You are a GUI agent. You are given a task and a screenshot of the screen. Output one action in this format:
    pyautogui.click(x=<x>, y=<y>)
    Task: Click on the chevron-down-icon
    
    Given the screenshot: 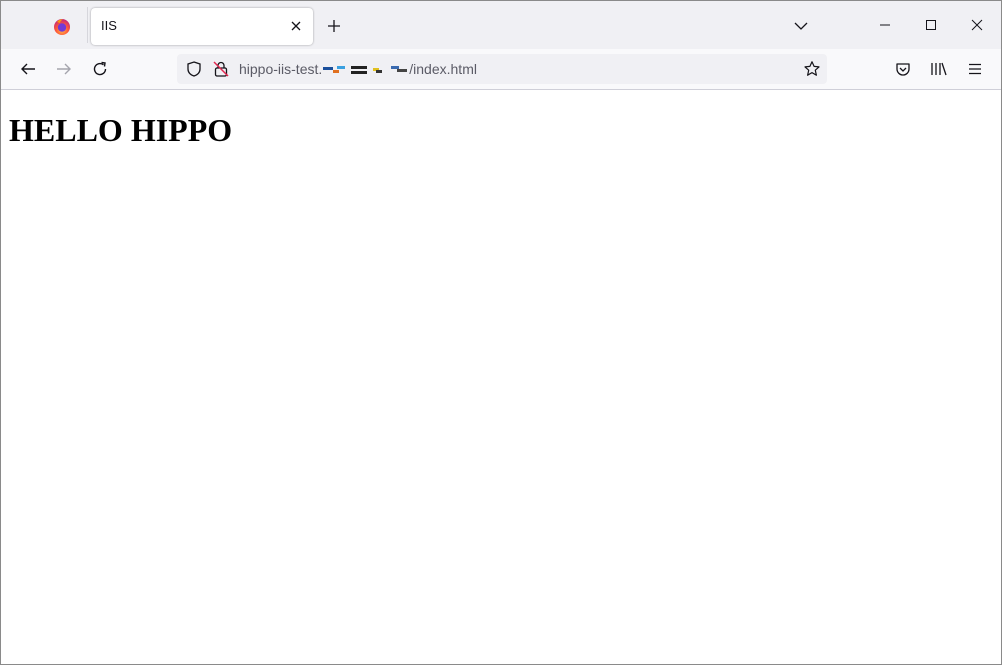 What is the action you would take?
    pyautogui.click(x=801, y=26)
    